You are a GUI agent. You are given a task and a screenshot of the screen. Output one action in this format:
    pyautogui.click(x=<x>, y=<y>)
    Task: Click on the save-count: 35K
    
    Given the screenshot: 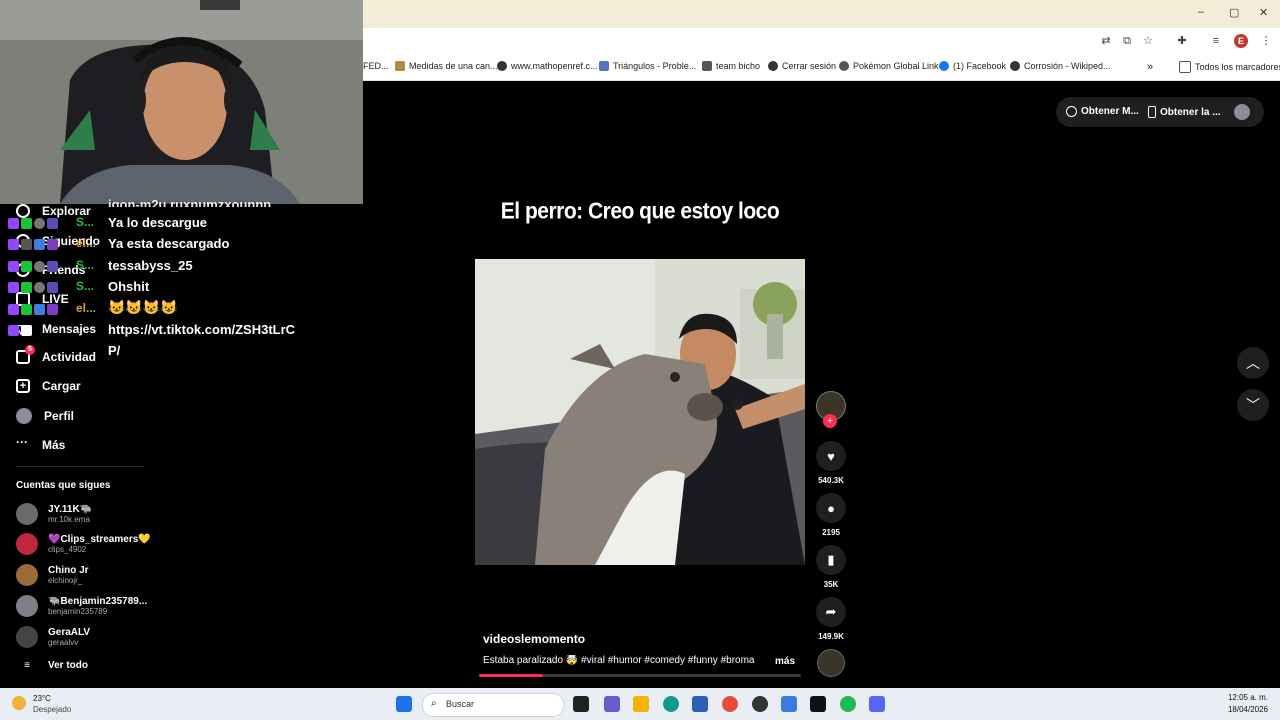 What is the action you would take?
    pyautogui.click(x=831, y=584)
    